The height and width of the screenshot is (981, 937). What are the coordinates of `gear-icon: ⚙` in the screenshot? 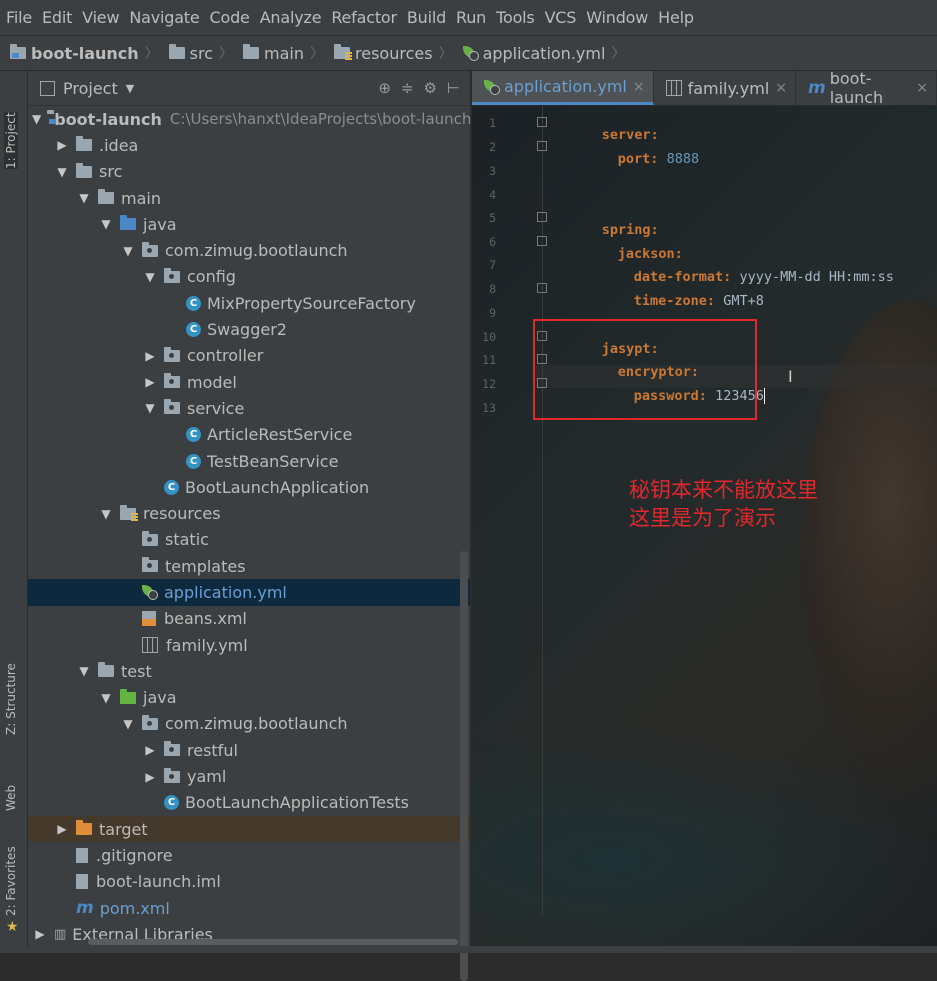 It's located at (429, 88).